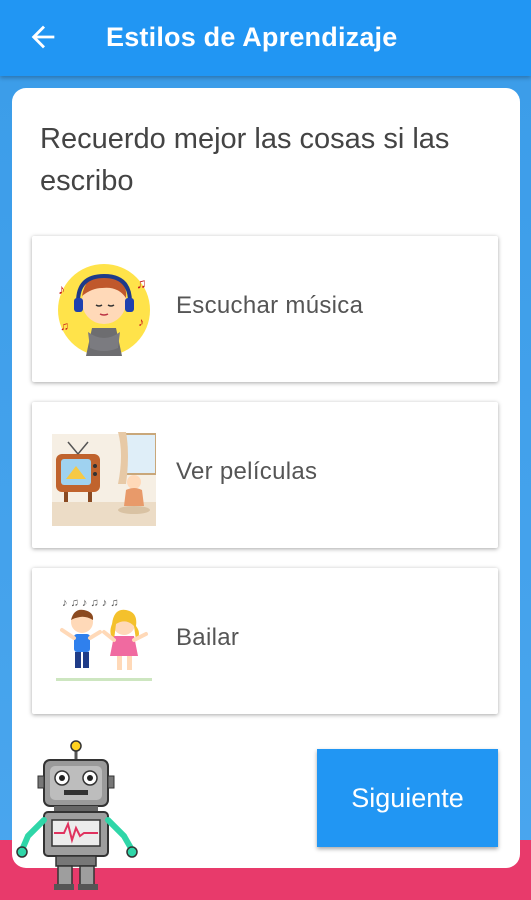 This screenshot has width=531, height=900. I want to click on arrow-back-icon, so click(43, 37).